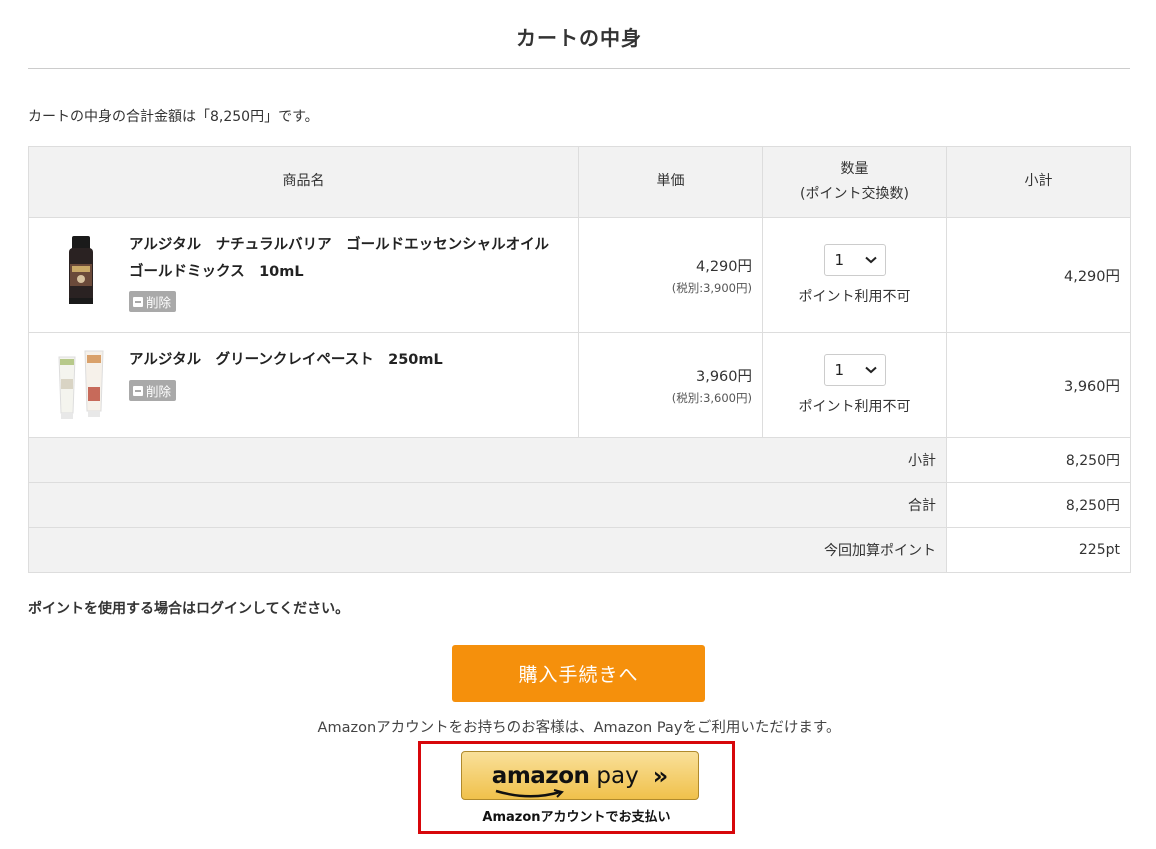 The width and height of the screenshot is (1156, 849). Describe the element at coordinates (578, 673) in the screenshot. I see `checkout-button: 購入手続きへ` at that location.